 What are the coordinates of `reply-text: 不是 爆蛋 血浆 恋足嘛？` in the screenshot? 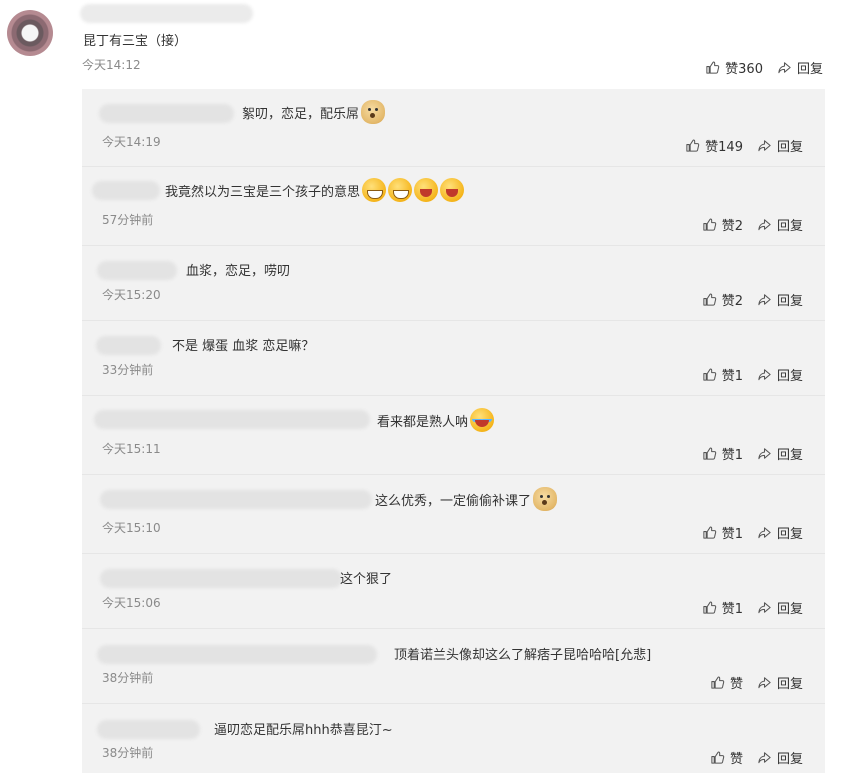 It's located at (243, 346).